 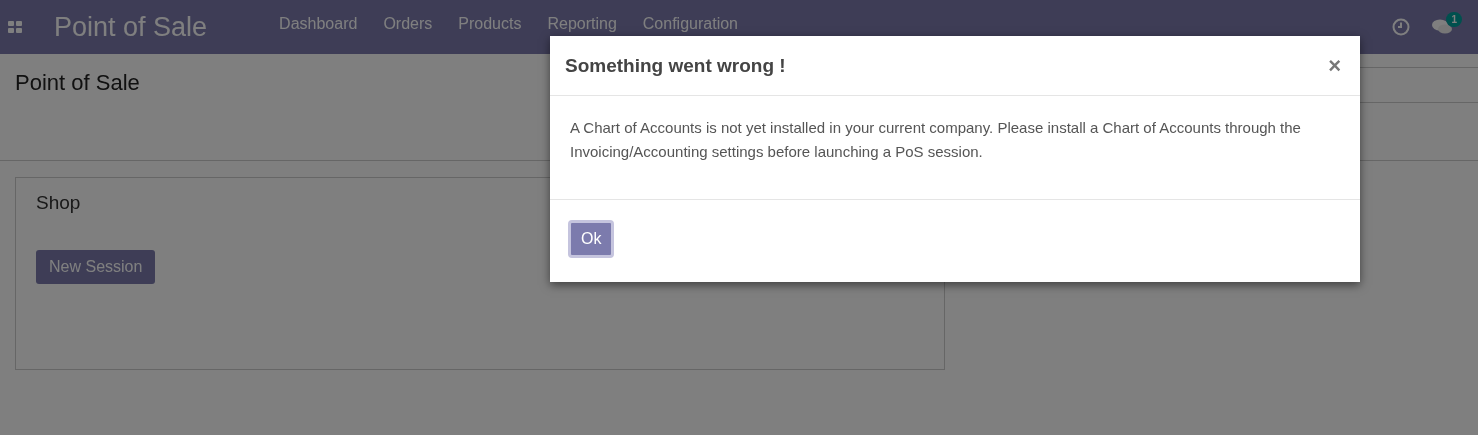 What do you see at coordinates (490, 24) in the screenshot?
I see `nav-menu-item: Products` at bounding box center [490, 24].